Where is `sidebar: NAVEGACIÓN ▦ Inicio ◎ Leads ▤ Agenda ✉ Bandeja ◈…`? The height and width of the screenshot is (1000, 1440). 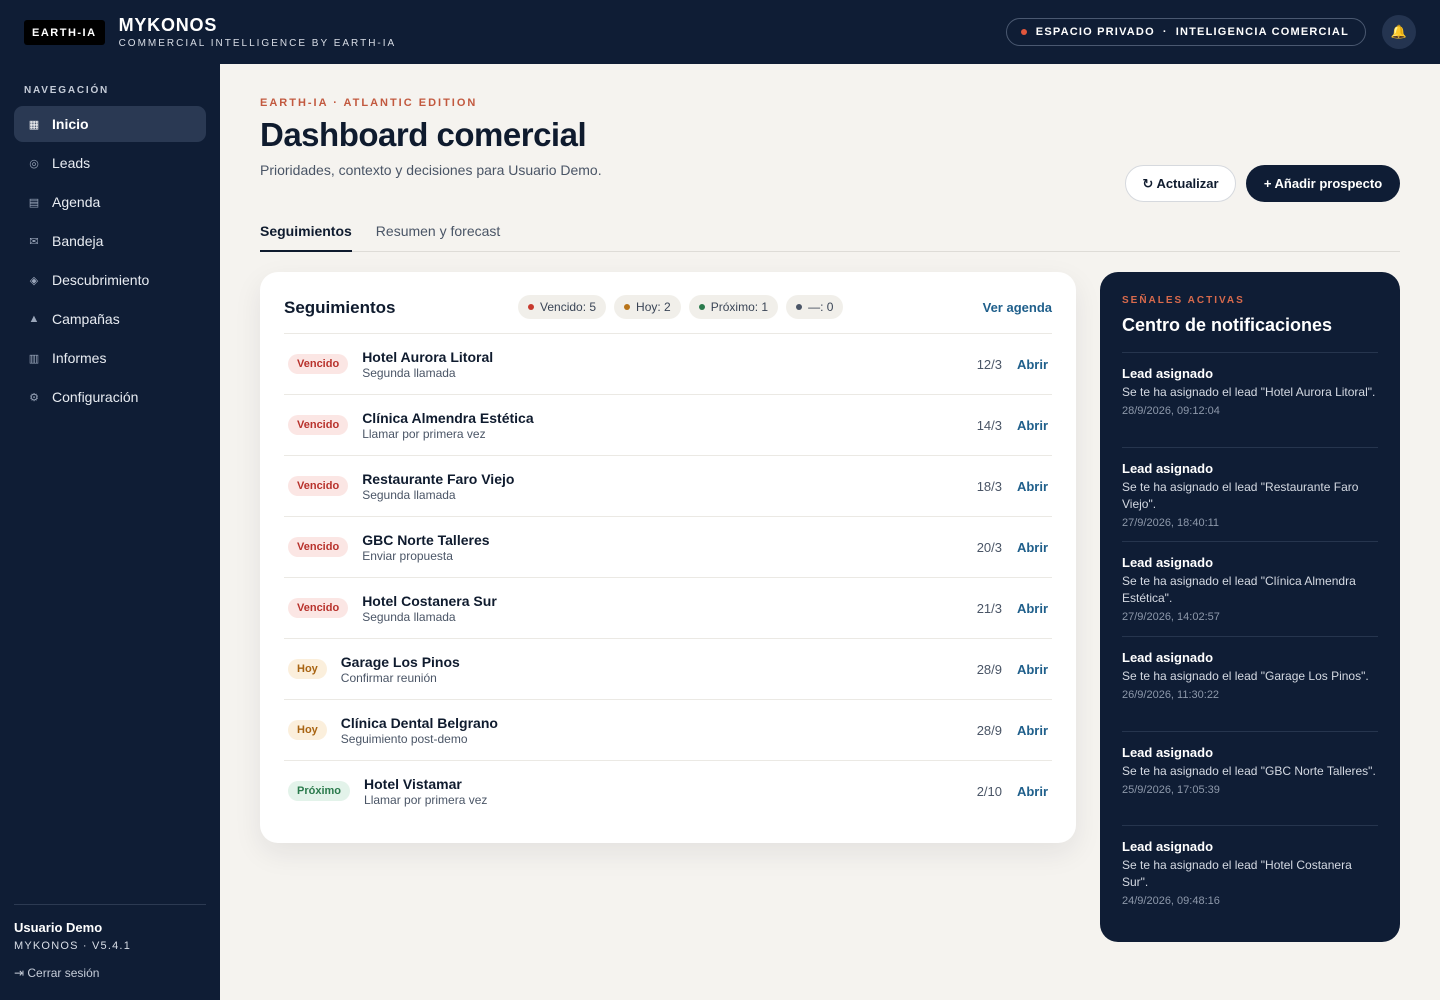 sidebar: NAVEGACIÓN ▦ Inicio ◎ Leads ▤ Agenda ✉ Bandeja ◈… is located at coordinates (110, 532).